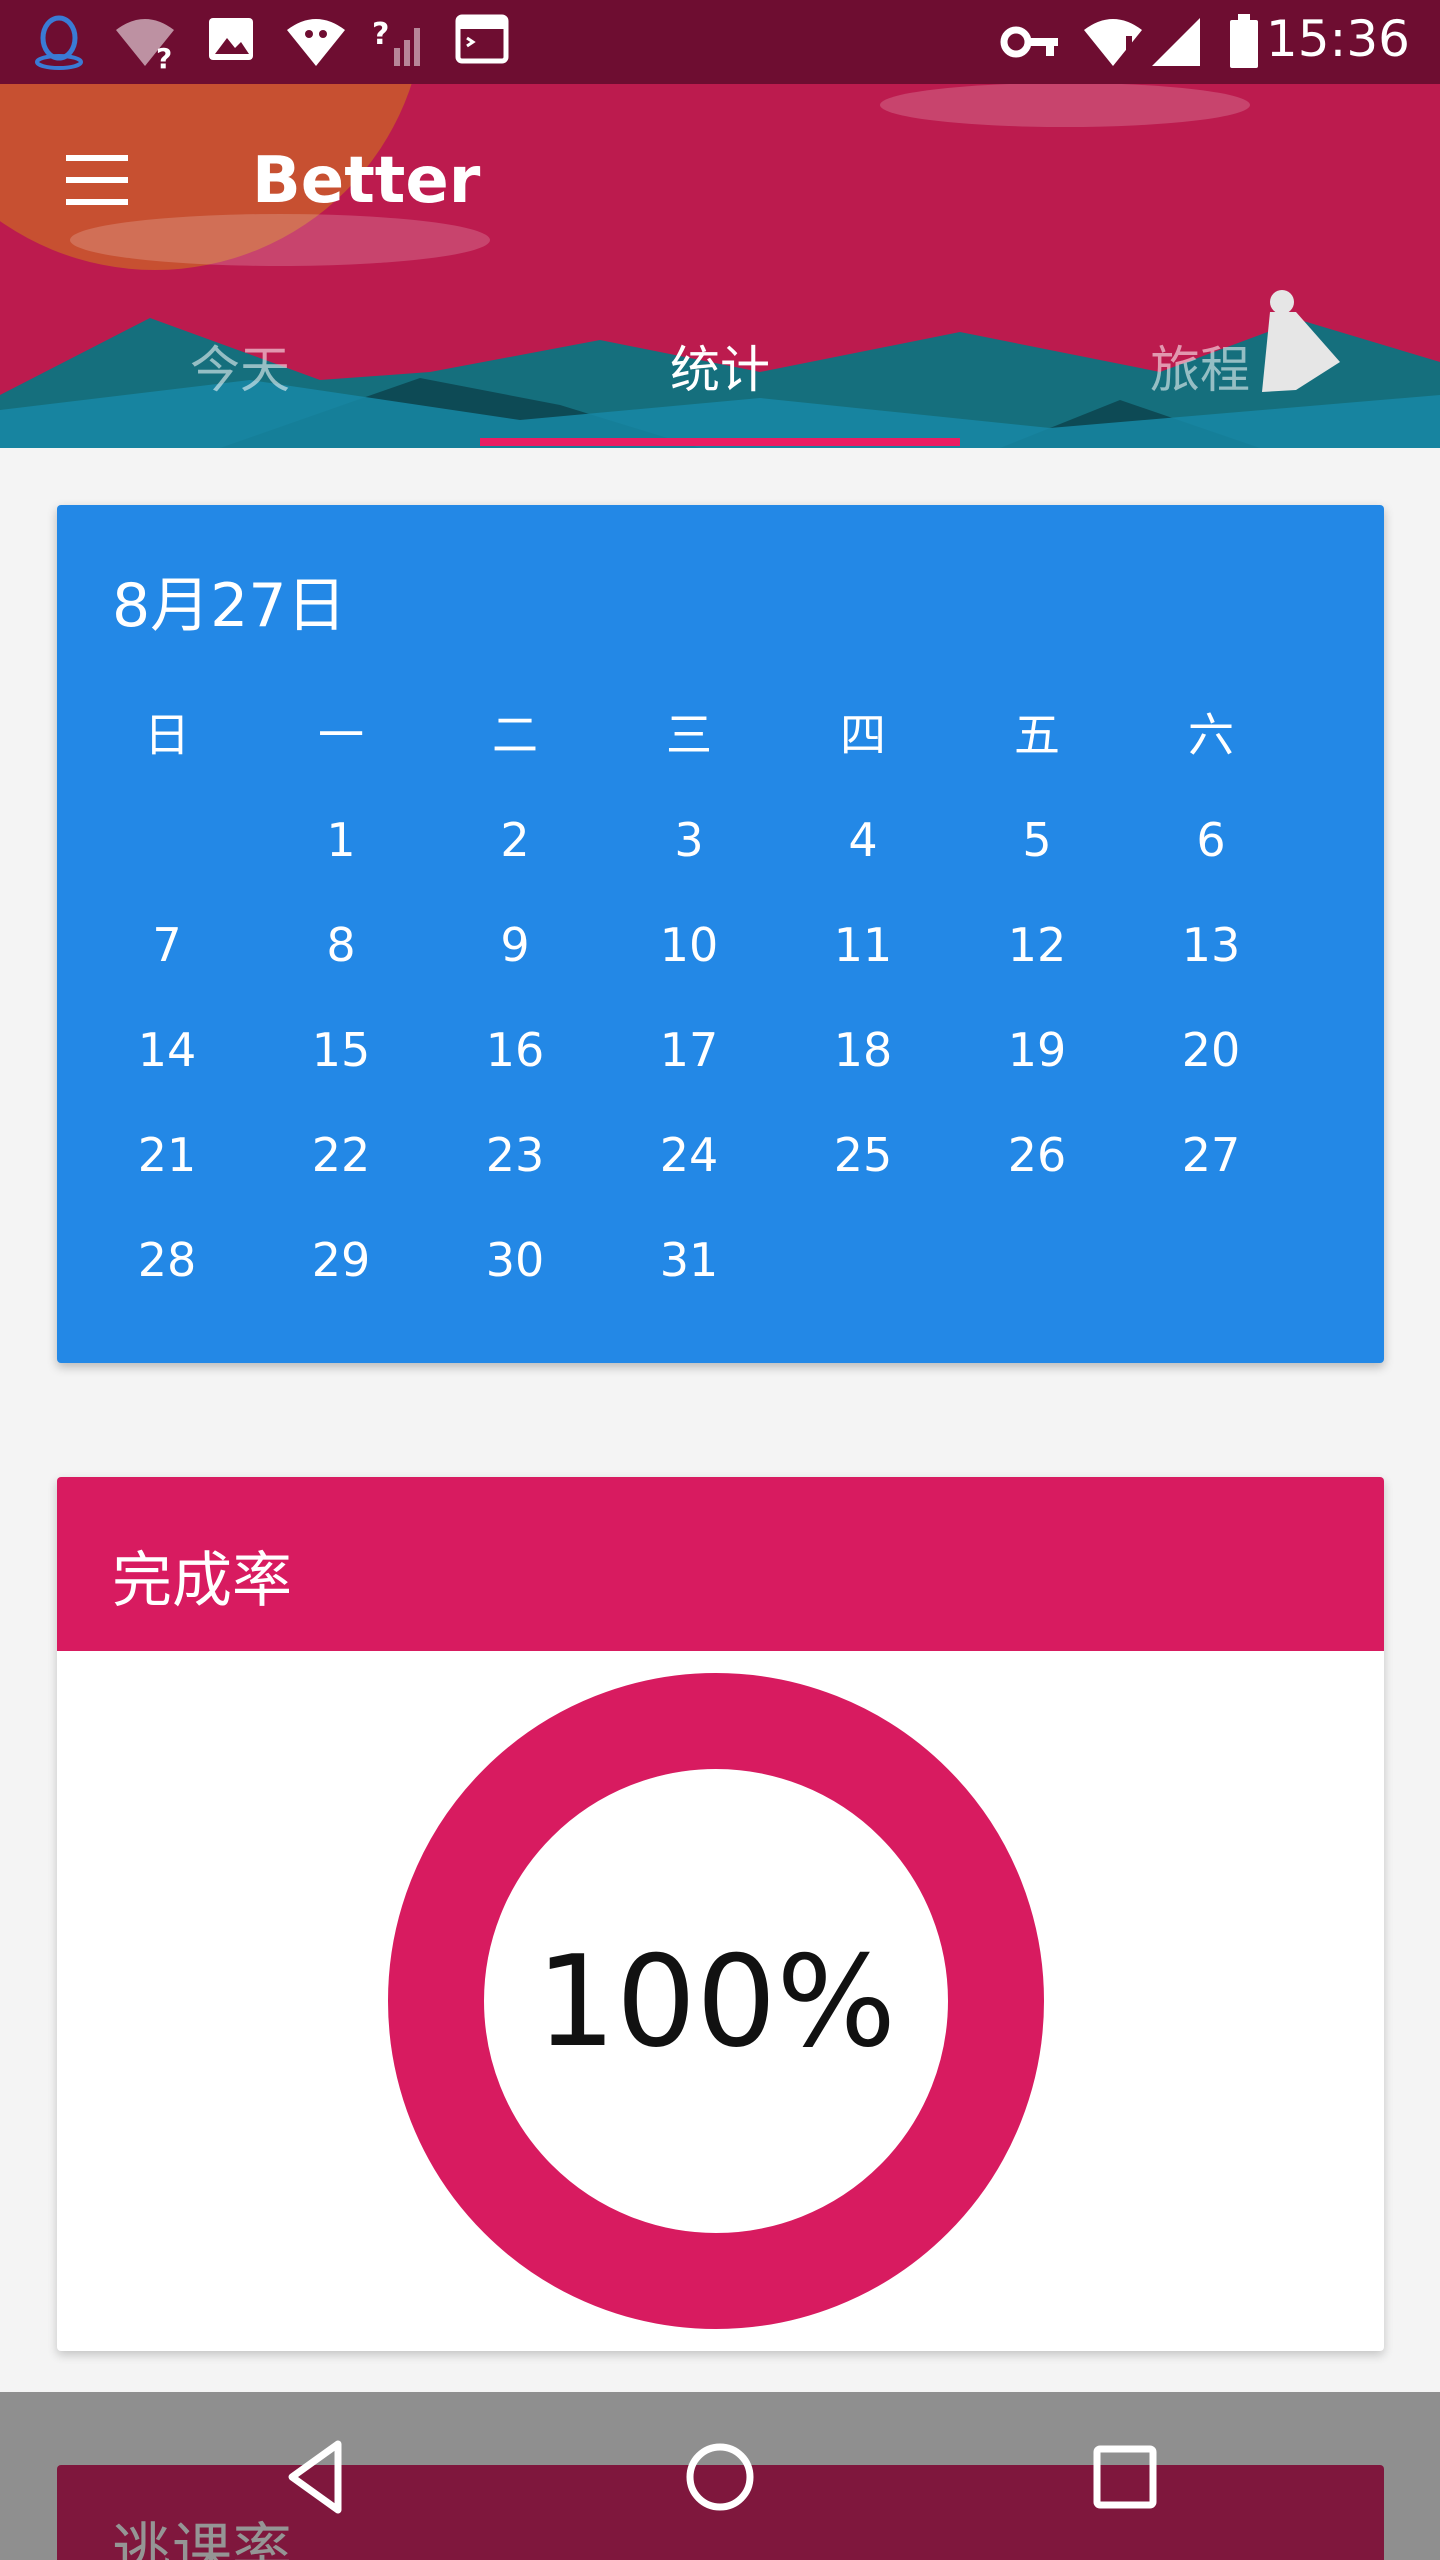  I want to click on recents-icon, so click(1125, 2477).